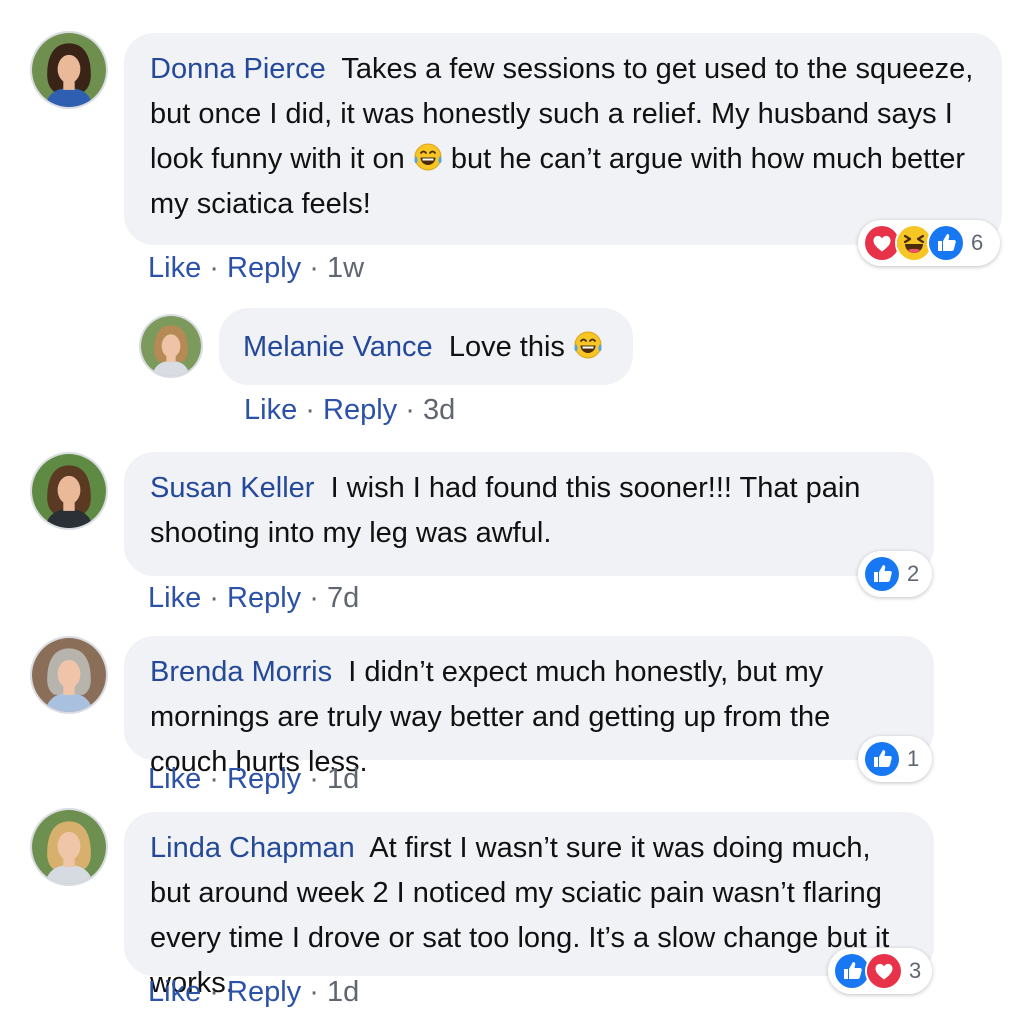 The width and height of the screenshot is (1024, 1024). I want to click on reactions-summary: 2, so click(895, 574).